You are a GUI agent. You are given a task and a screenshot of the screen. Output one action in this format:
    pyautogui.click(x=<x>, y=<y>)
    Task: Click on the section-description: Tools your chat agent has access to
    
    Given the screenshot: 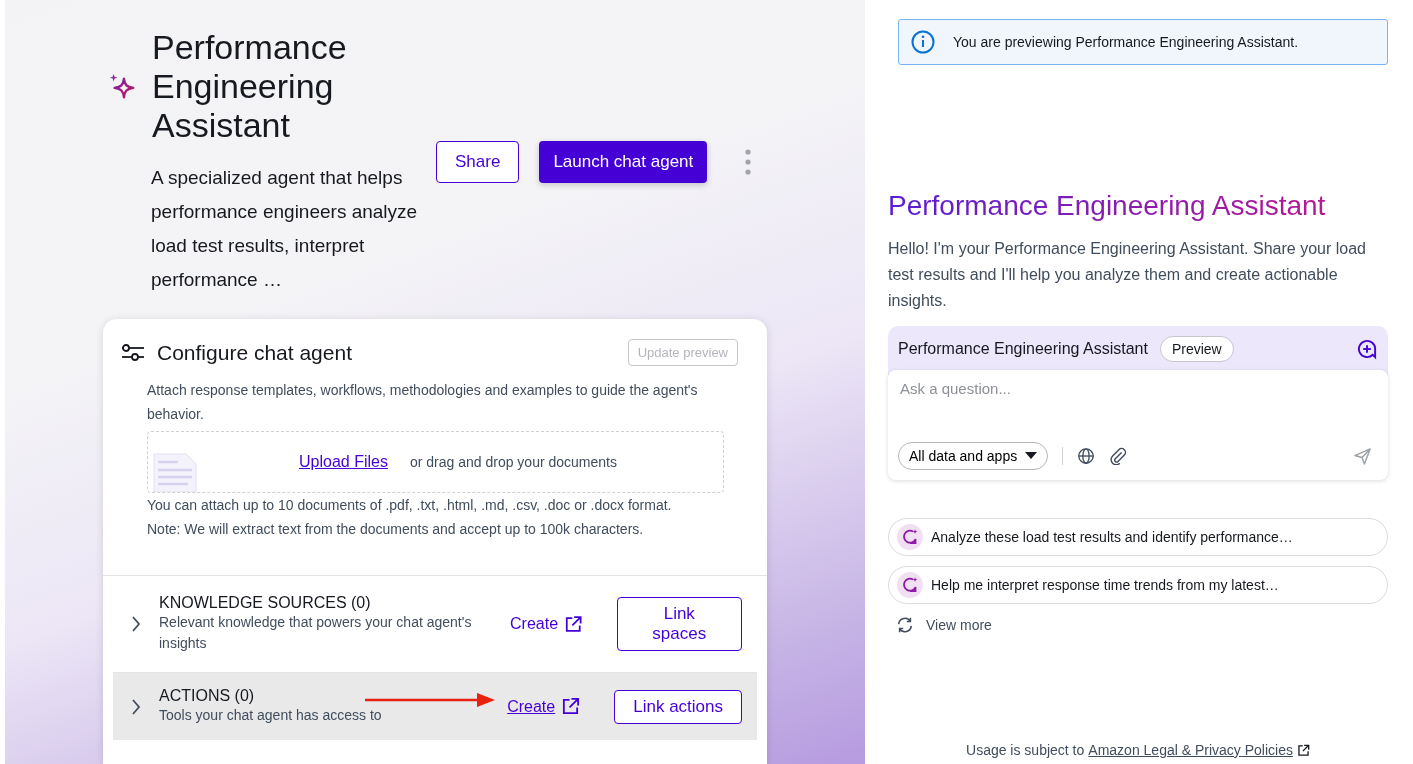 What is the action you would take?
    pyautogui.click(x=271, y=715)
    